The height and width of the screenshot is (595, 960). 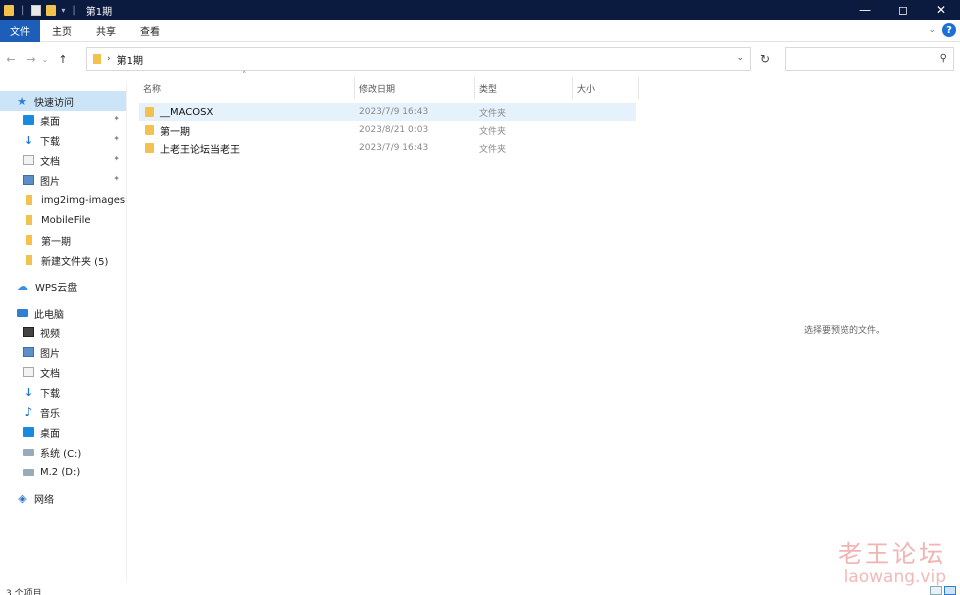 What do you see at coordinates (62, 31) in the screenshot?
I see `tab-home: 主页` at bounding box center [62, 31].